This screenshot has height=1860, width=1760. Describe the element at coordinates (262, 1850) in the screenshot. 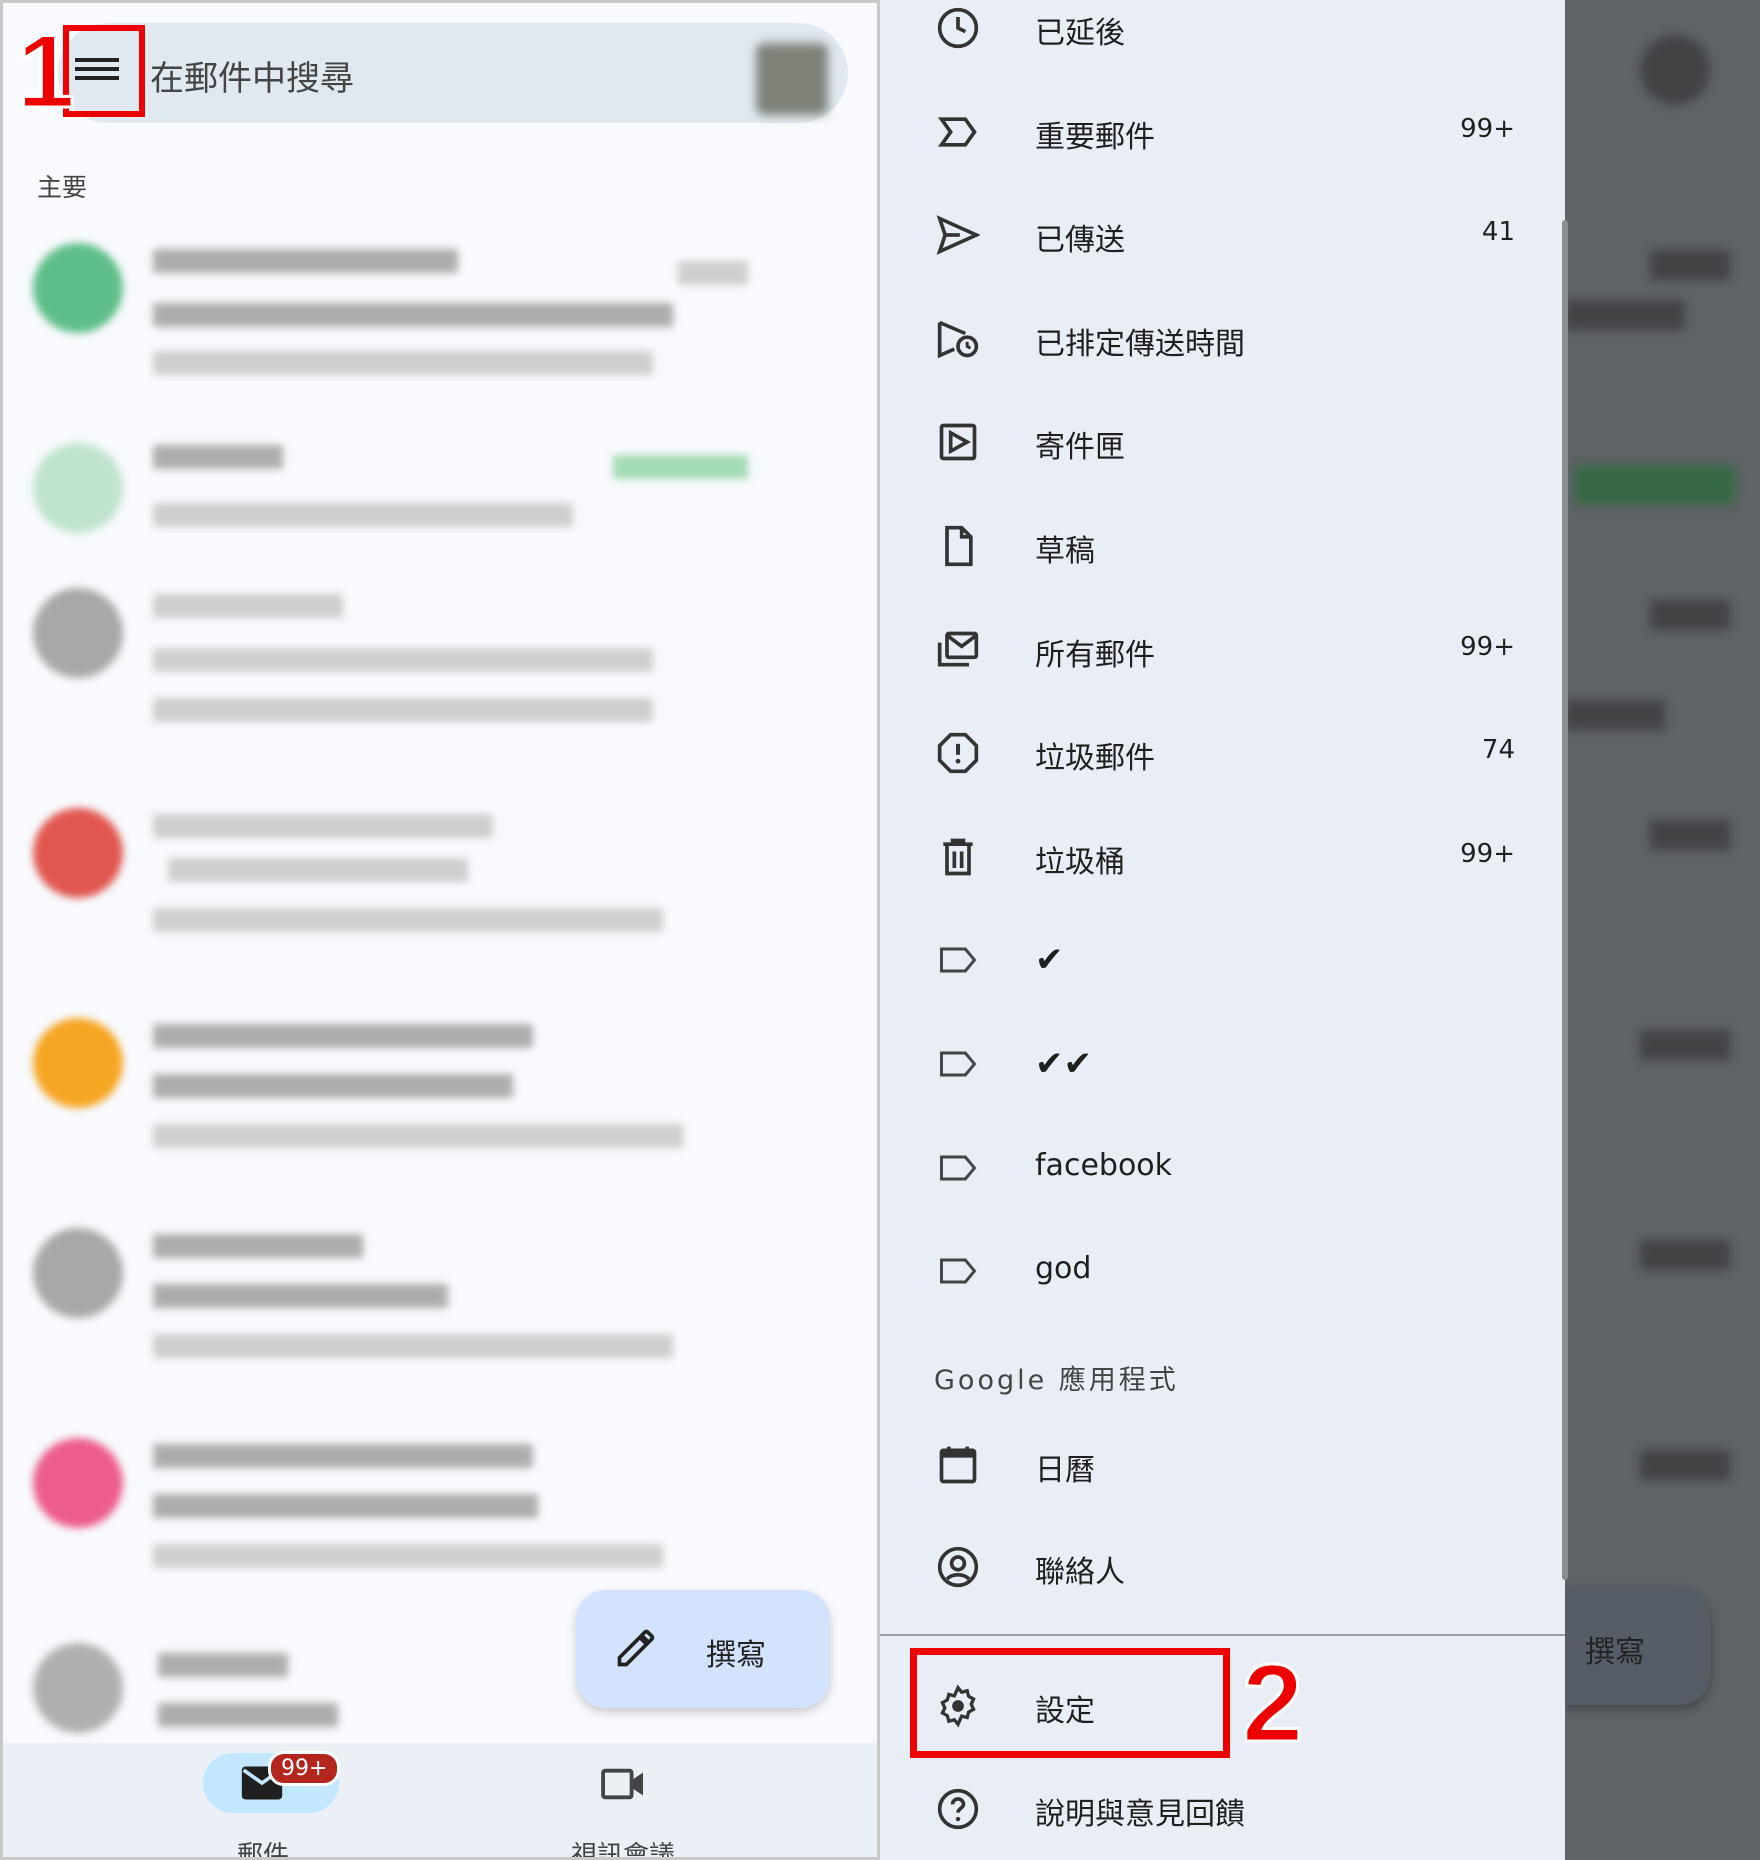

I see `nav-mail-label: 郵件` at that location.